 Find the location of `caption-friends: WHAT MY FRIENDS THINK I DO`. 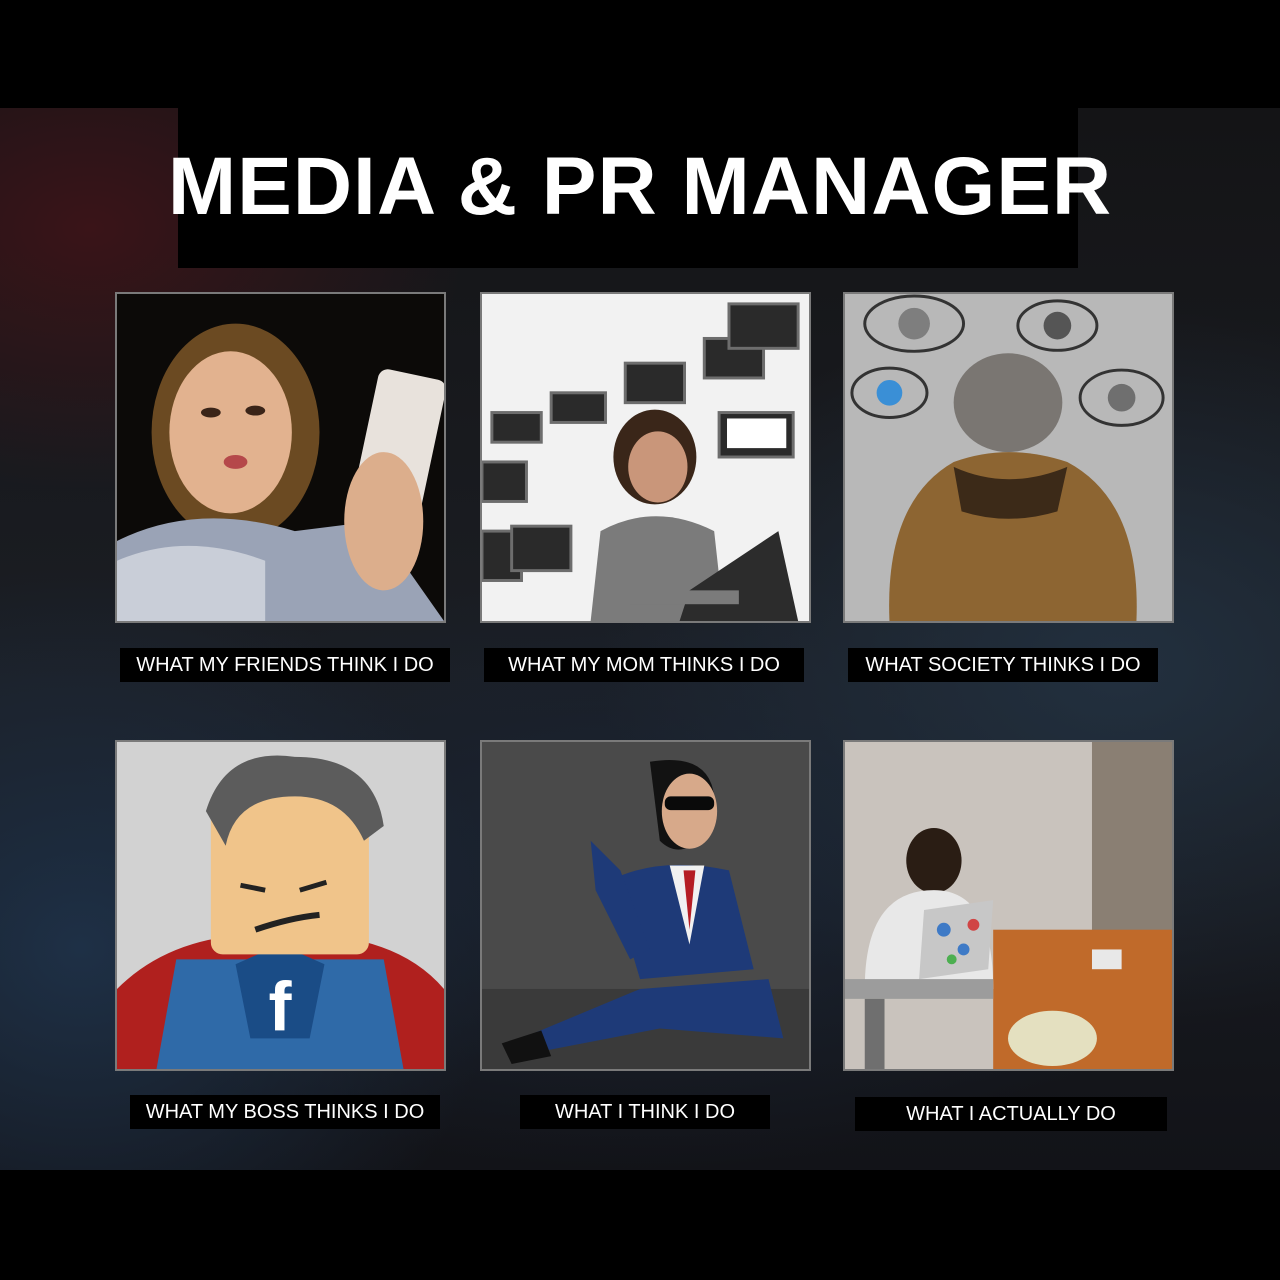

caption-friends: WHAT MY FRIENDS THINK I DO is located at coordinates (285, 665).